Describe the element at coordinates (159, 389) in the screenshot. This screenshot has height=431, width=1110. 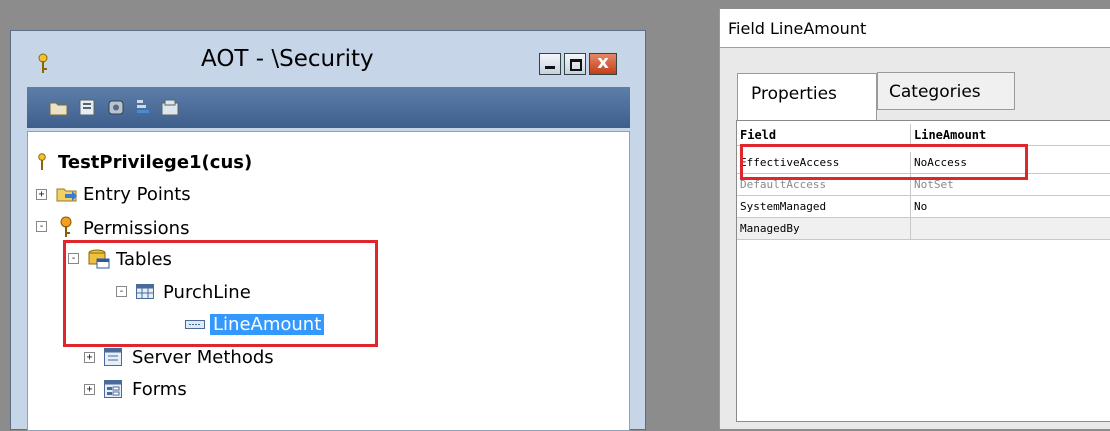
I see `tree-label-forms: Forms` at that location.